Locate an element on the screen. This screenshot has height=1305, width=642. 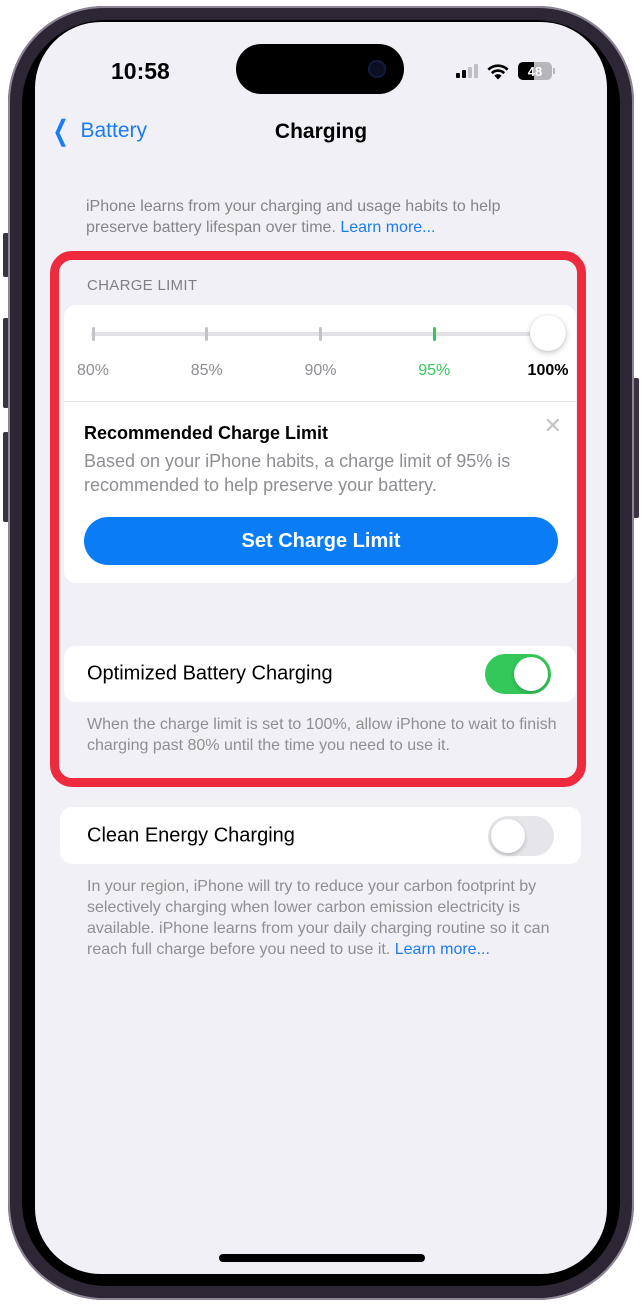
wifi-icon is located at coordinates (498, 71).